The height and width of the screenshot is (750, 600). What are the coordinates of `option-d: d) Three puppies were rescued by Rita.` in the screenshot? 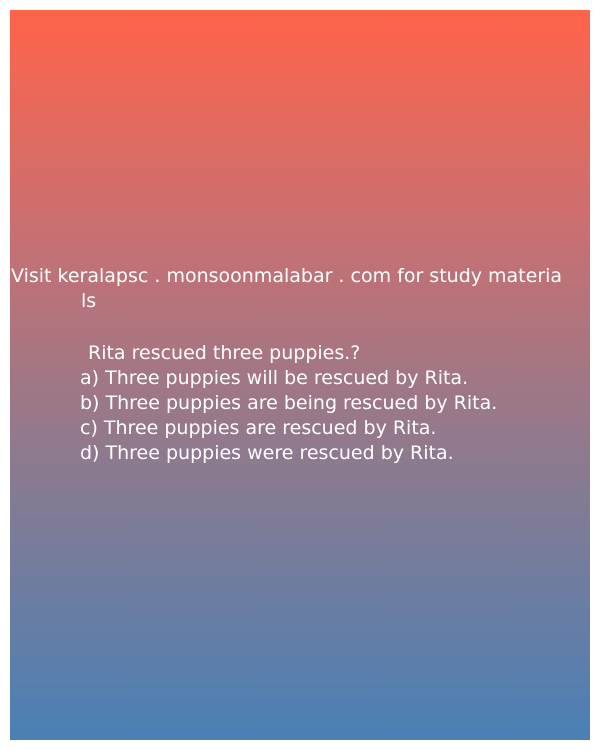 It's located at (267, 453).